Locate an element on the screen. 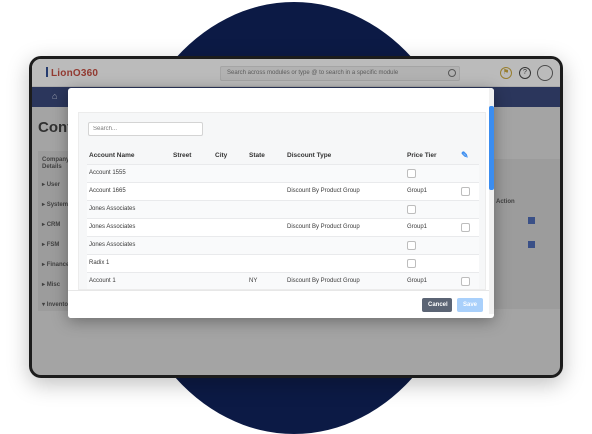 The image size is (592, 434). column-header-account-name: Account Name is located at coordinates (129, 155).